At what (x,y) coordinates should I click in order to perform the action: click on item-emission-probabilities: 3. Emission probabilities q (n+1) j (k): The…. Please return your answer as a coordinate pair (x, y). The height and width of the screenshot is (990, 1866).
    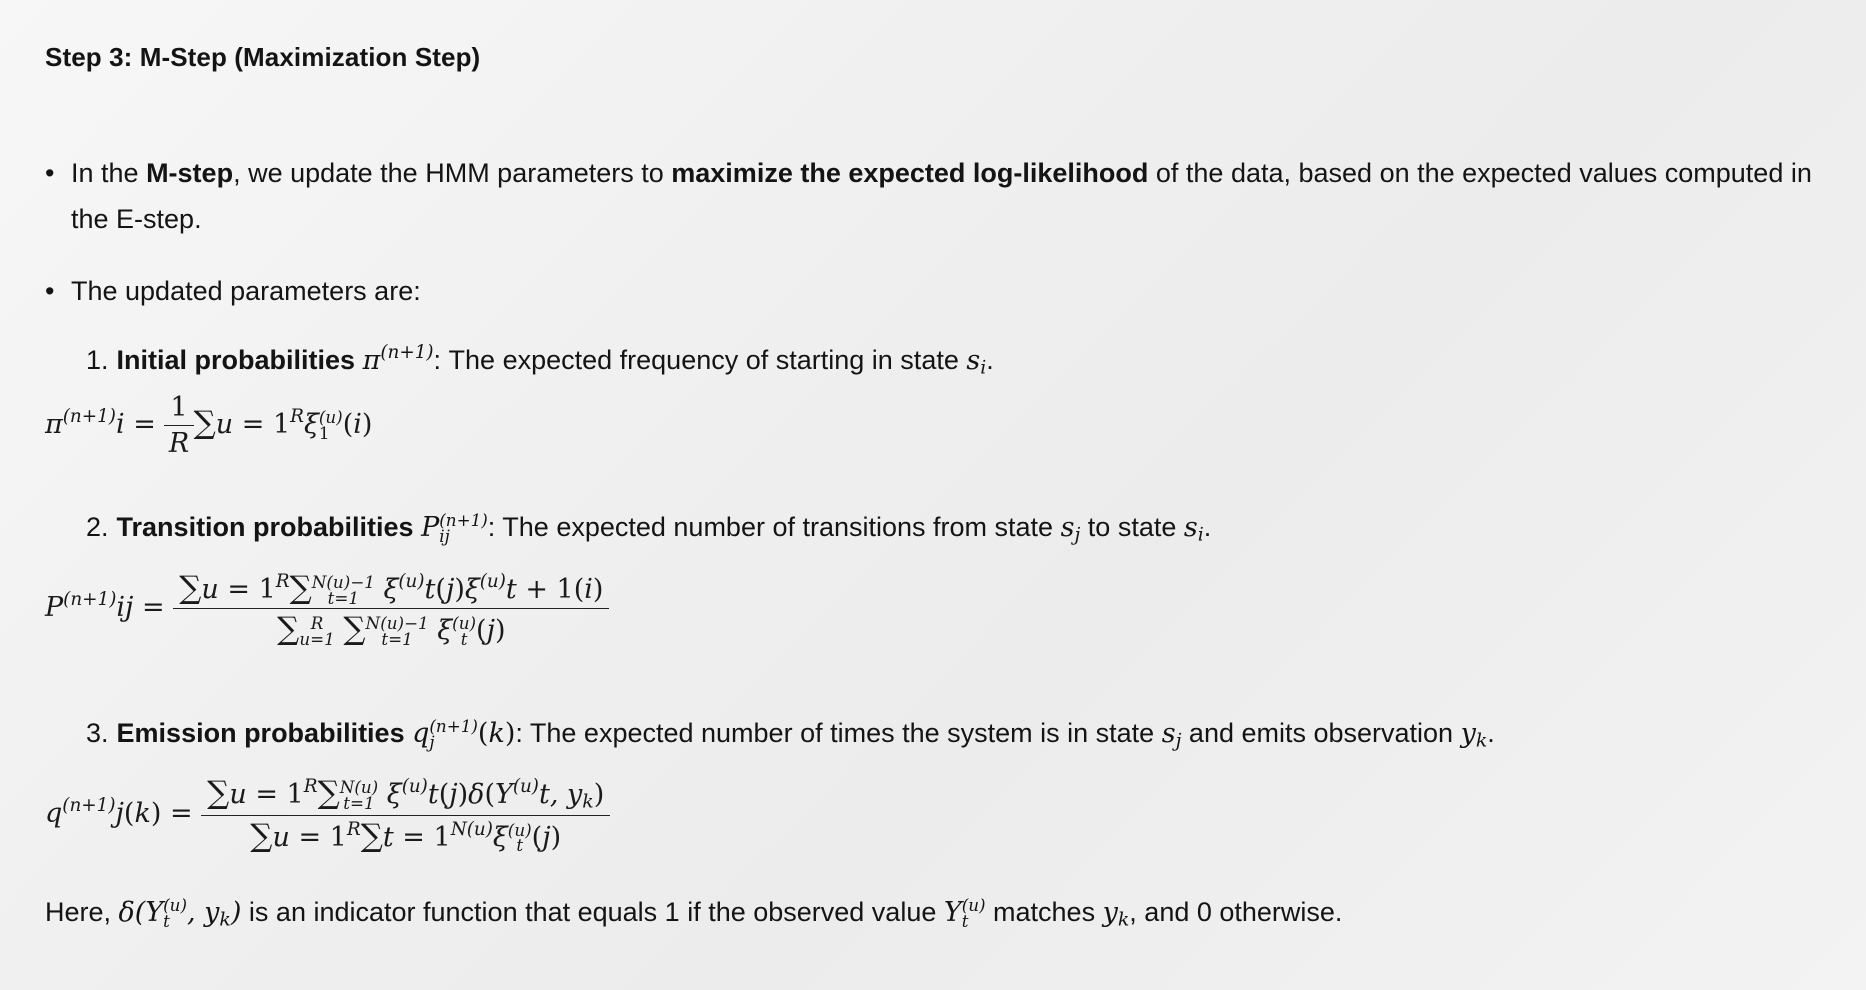
    Looking at the image, I should click on (790, 734).